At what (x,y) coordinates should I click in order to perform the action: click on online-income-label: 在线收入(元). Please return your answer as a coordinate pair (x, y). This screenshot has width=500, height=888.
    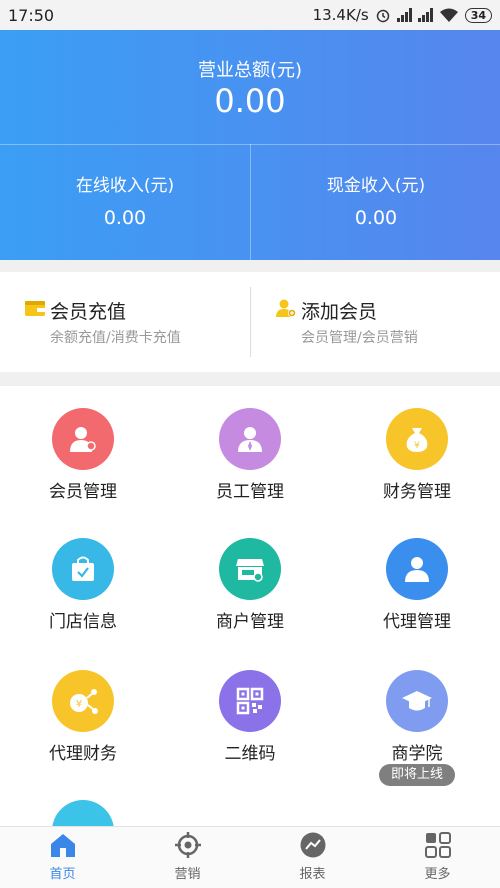
    Looking at the image, I should click on (125, 186).